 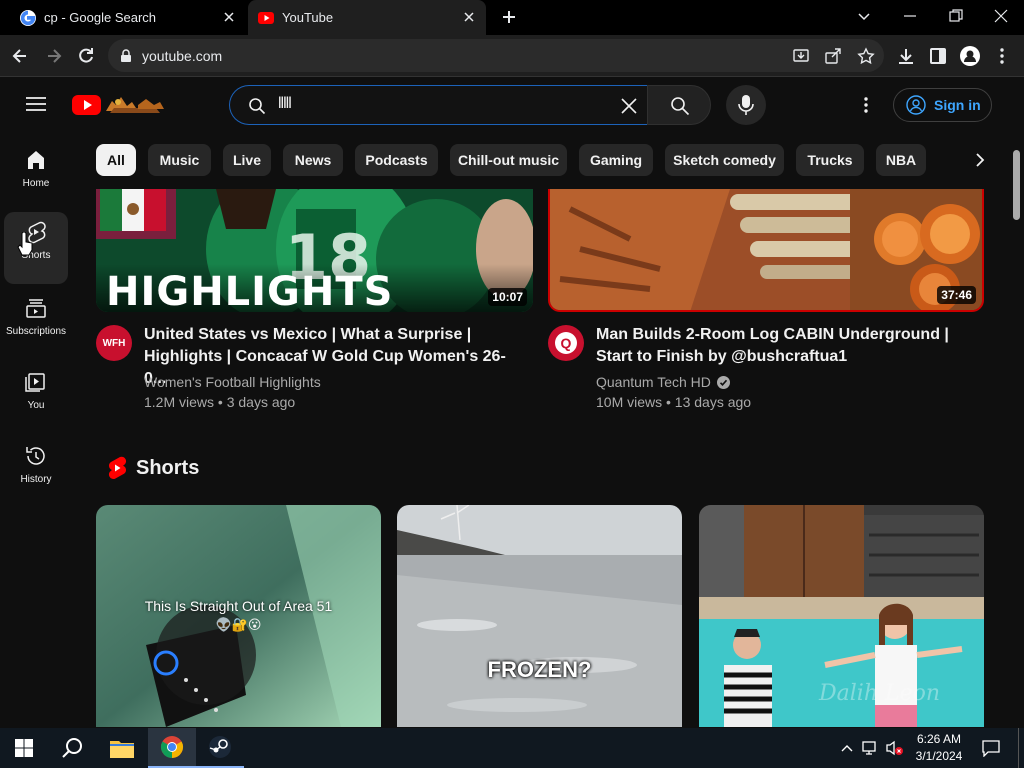 I want to click on browser-toolbar: youtube.com, so click(x=512, y=56).